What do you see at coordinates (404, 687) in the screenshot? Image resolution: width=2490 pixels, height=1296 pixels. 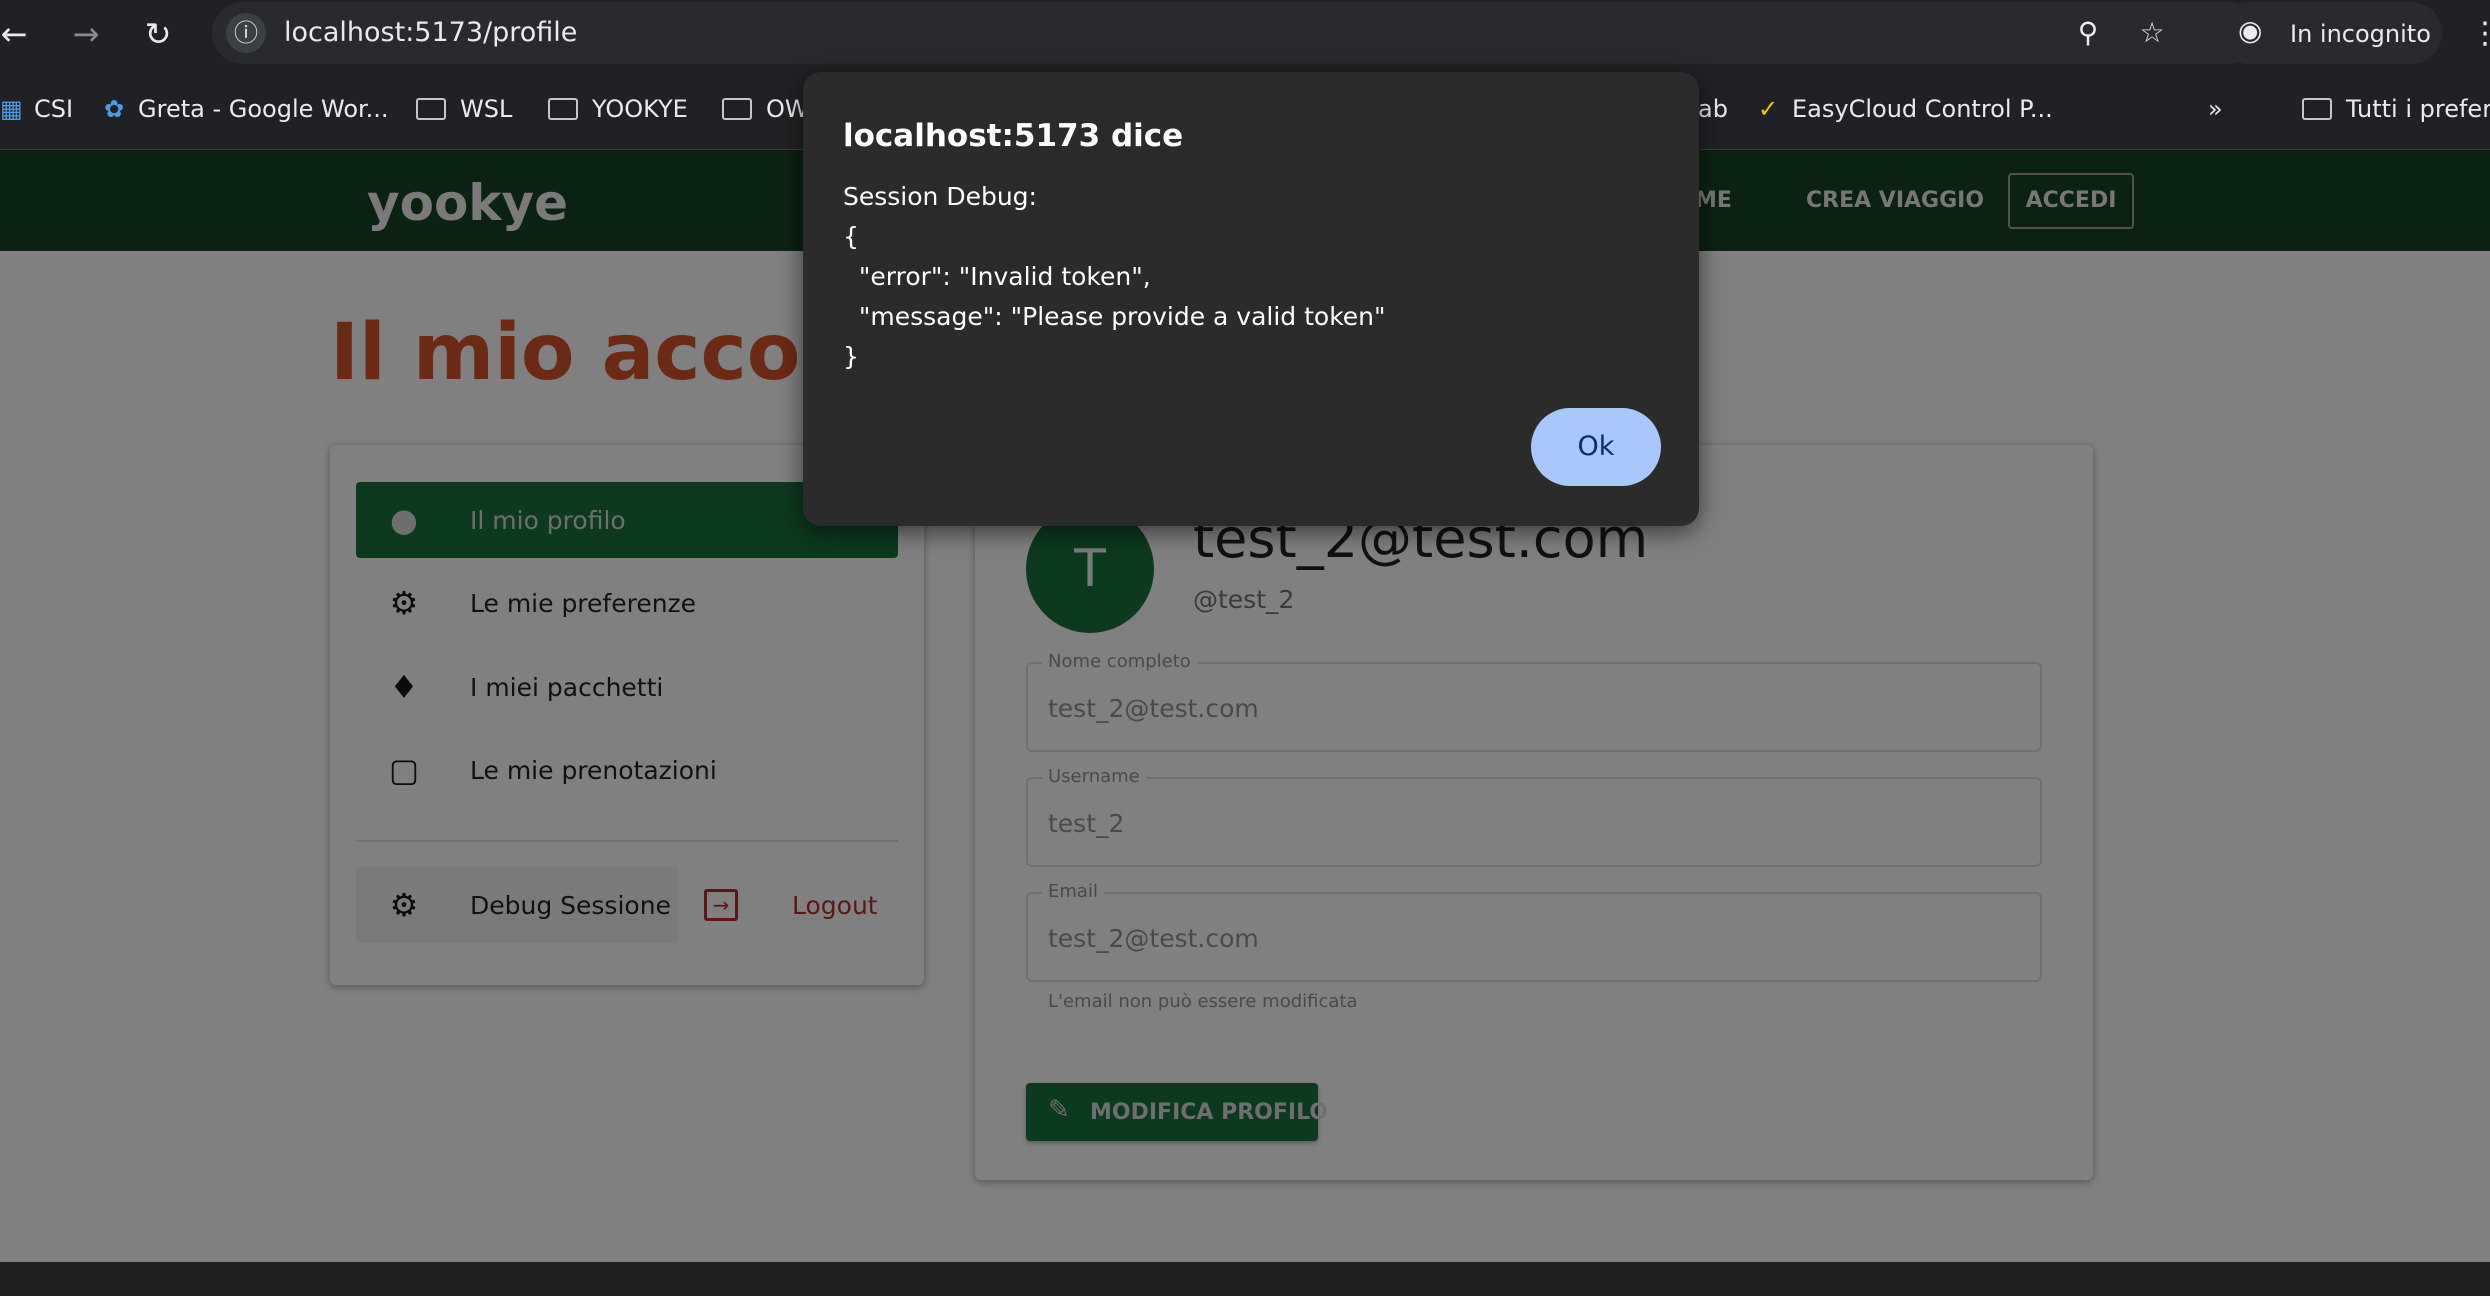 I see `tag-icon: ♦` at bounding box center [404, 687].